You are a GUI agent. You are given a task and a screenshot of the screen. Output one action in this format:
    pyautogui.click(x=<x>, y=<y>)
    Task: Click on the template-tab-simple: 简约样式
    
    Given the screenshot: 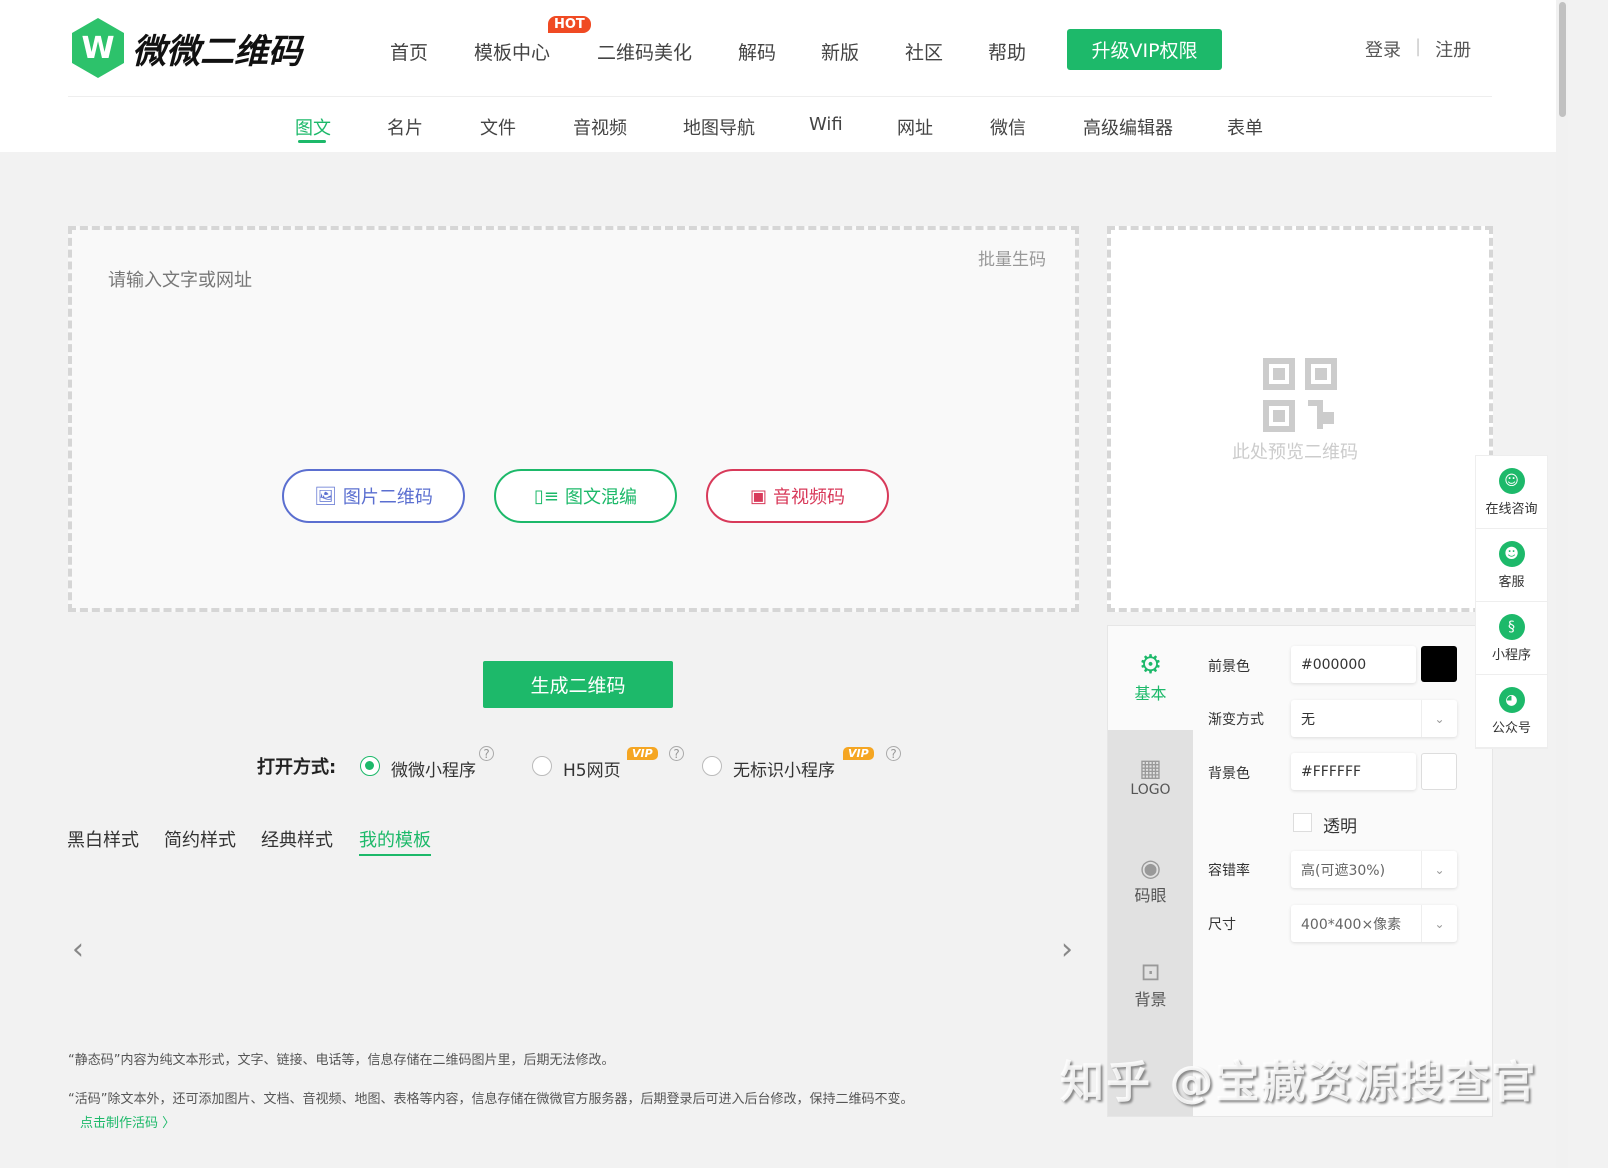 What is the action you would take?
    pyautogui.click(x=200, y=839)
    